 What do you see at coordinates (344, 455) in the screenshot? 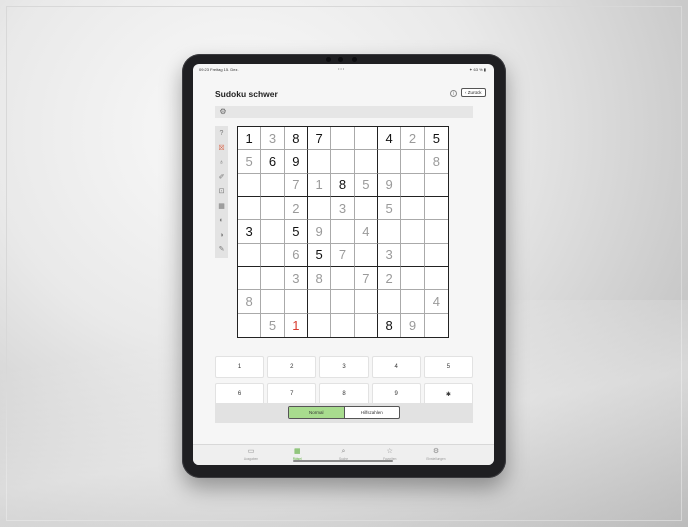
I see `tab-suche: ⌕ Suche` at bounding box center [344, 455].